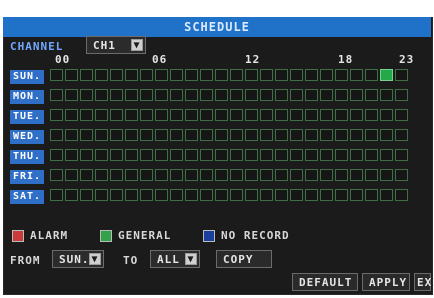 Image resolution: width=434 pixels, height=298 pixels. I want to click on default-button: DEFAULT, so click(325, 282).